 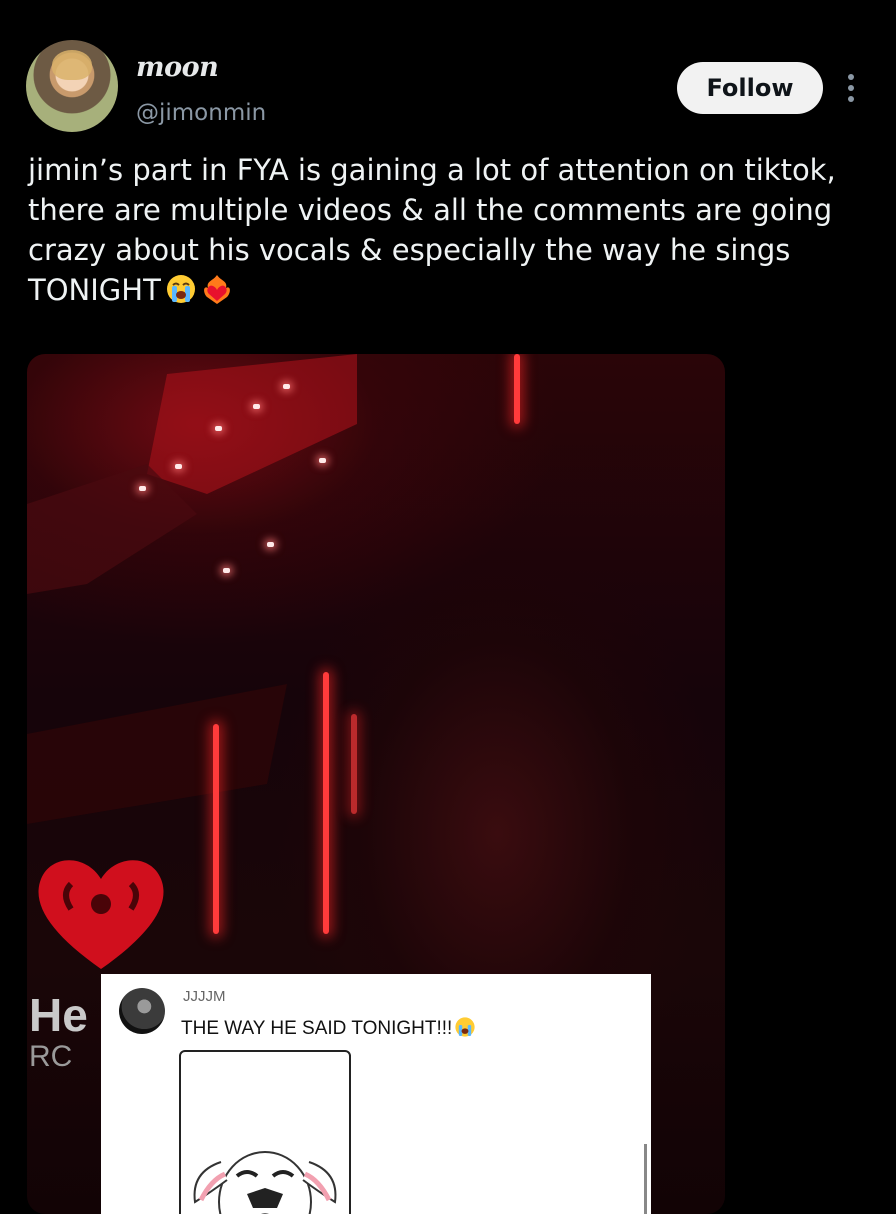 What do you see at coordinates (851, 88) in the screenshot?
I see `more-vertical-icon` at bounding box center [851, 88].